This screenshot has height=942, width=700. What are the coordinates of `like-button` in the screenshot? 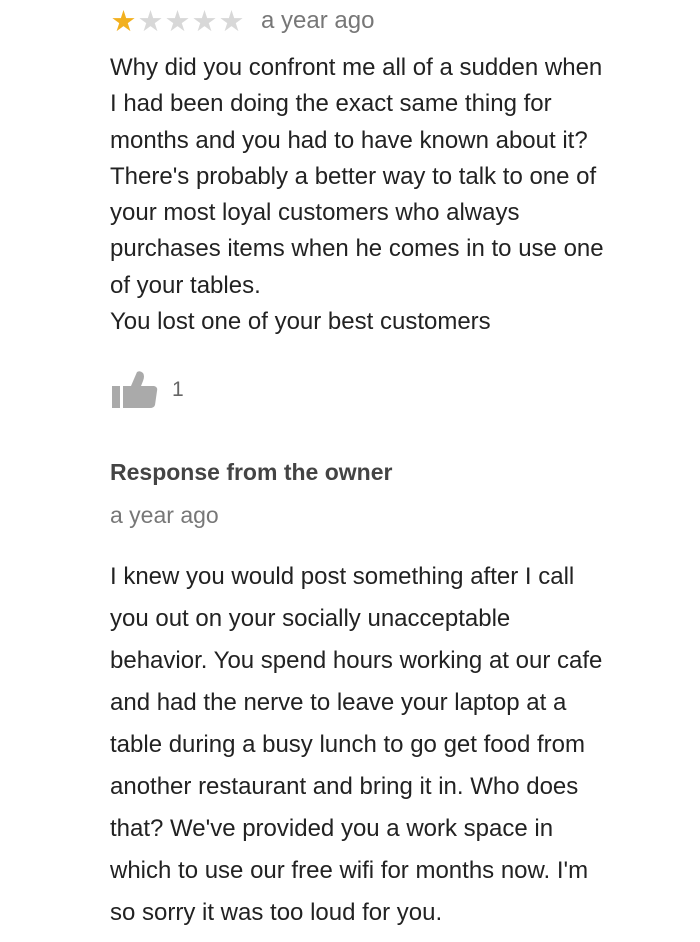 It's located at (135, 390).